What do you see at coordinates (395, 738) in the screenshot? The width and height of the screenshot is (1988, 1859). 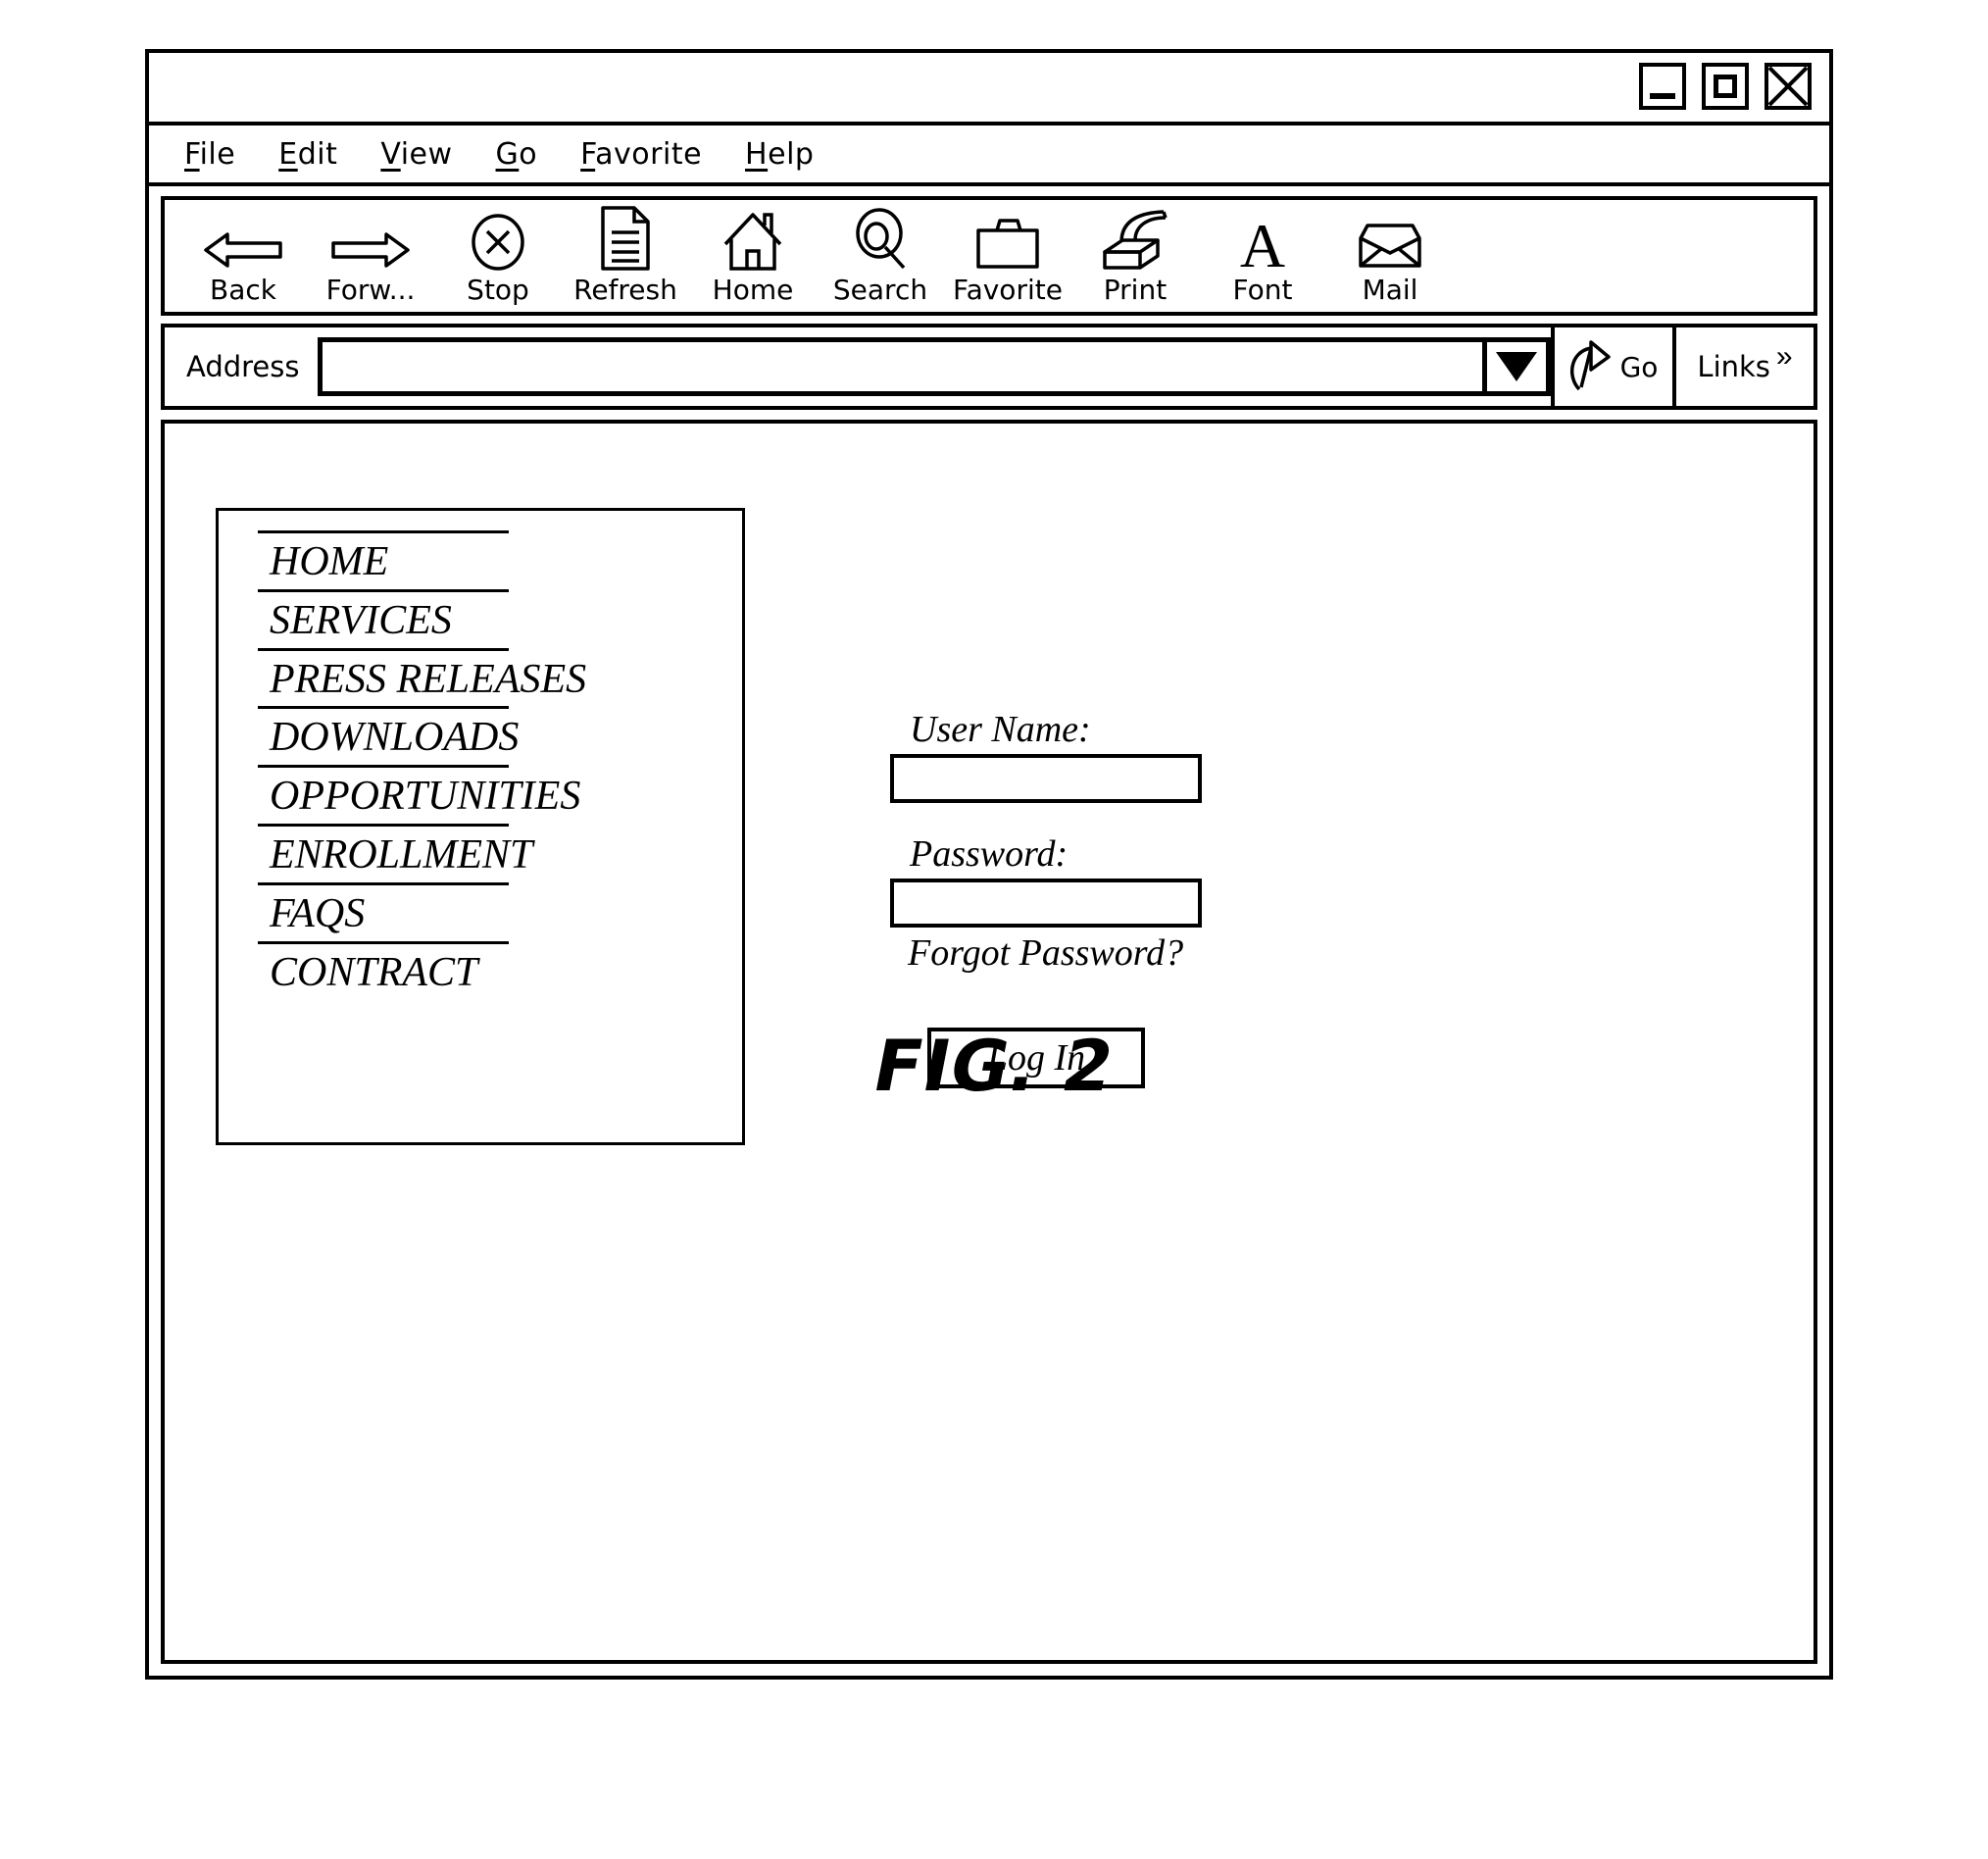 I see `nav-item-label: DOWNLOADS` at bounding box center [395, 738].